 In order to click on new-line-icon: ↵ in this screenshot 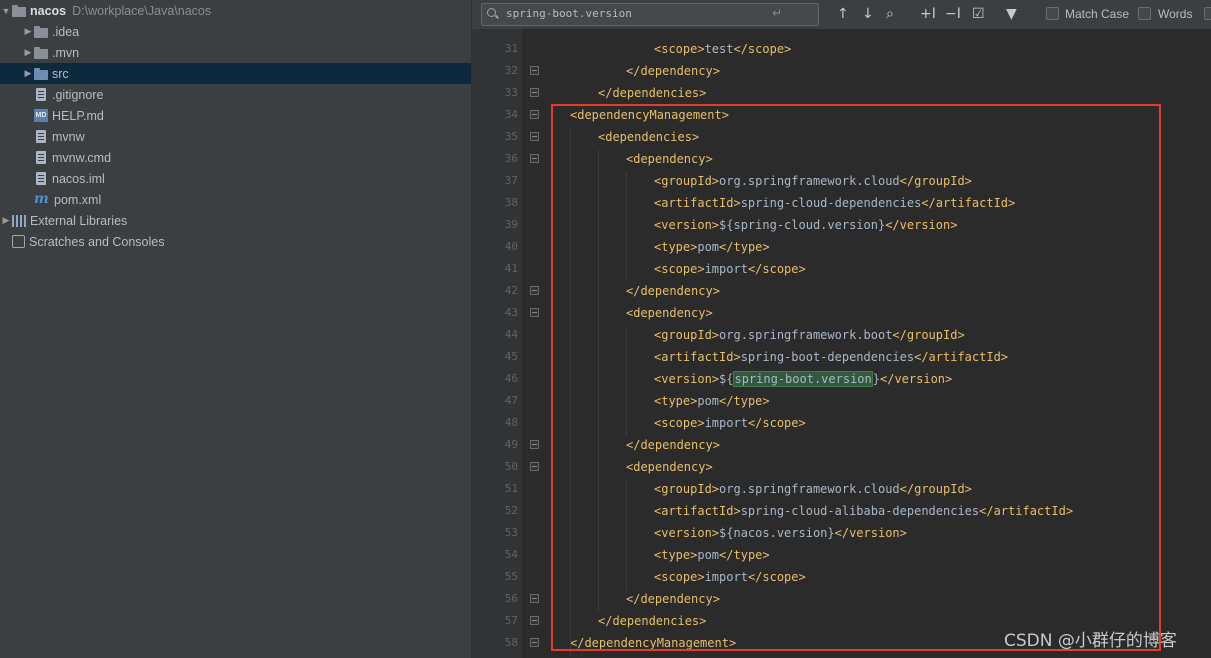, I will do `click(777, 13)`.